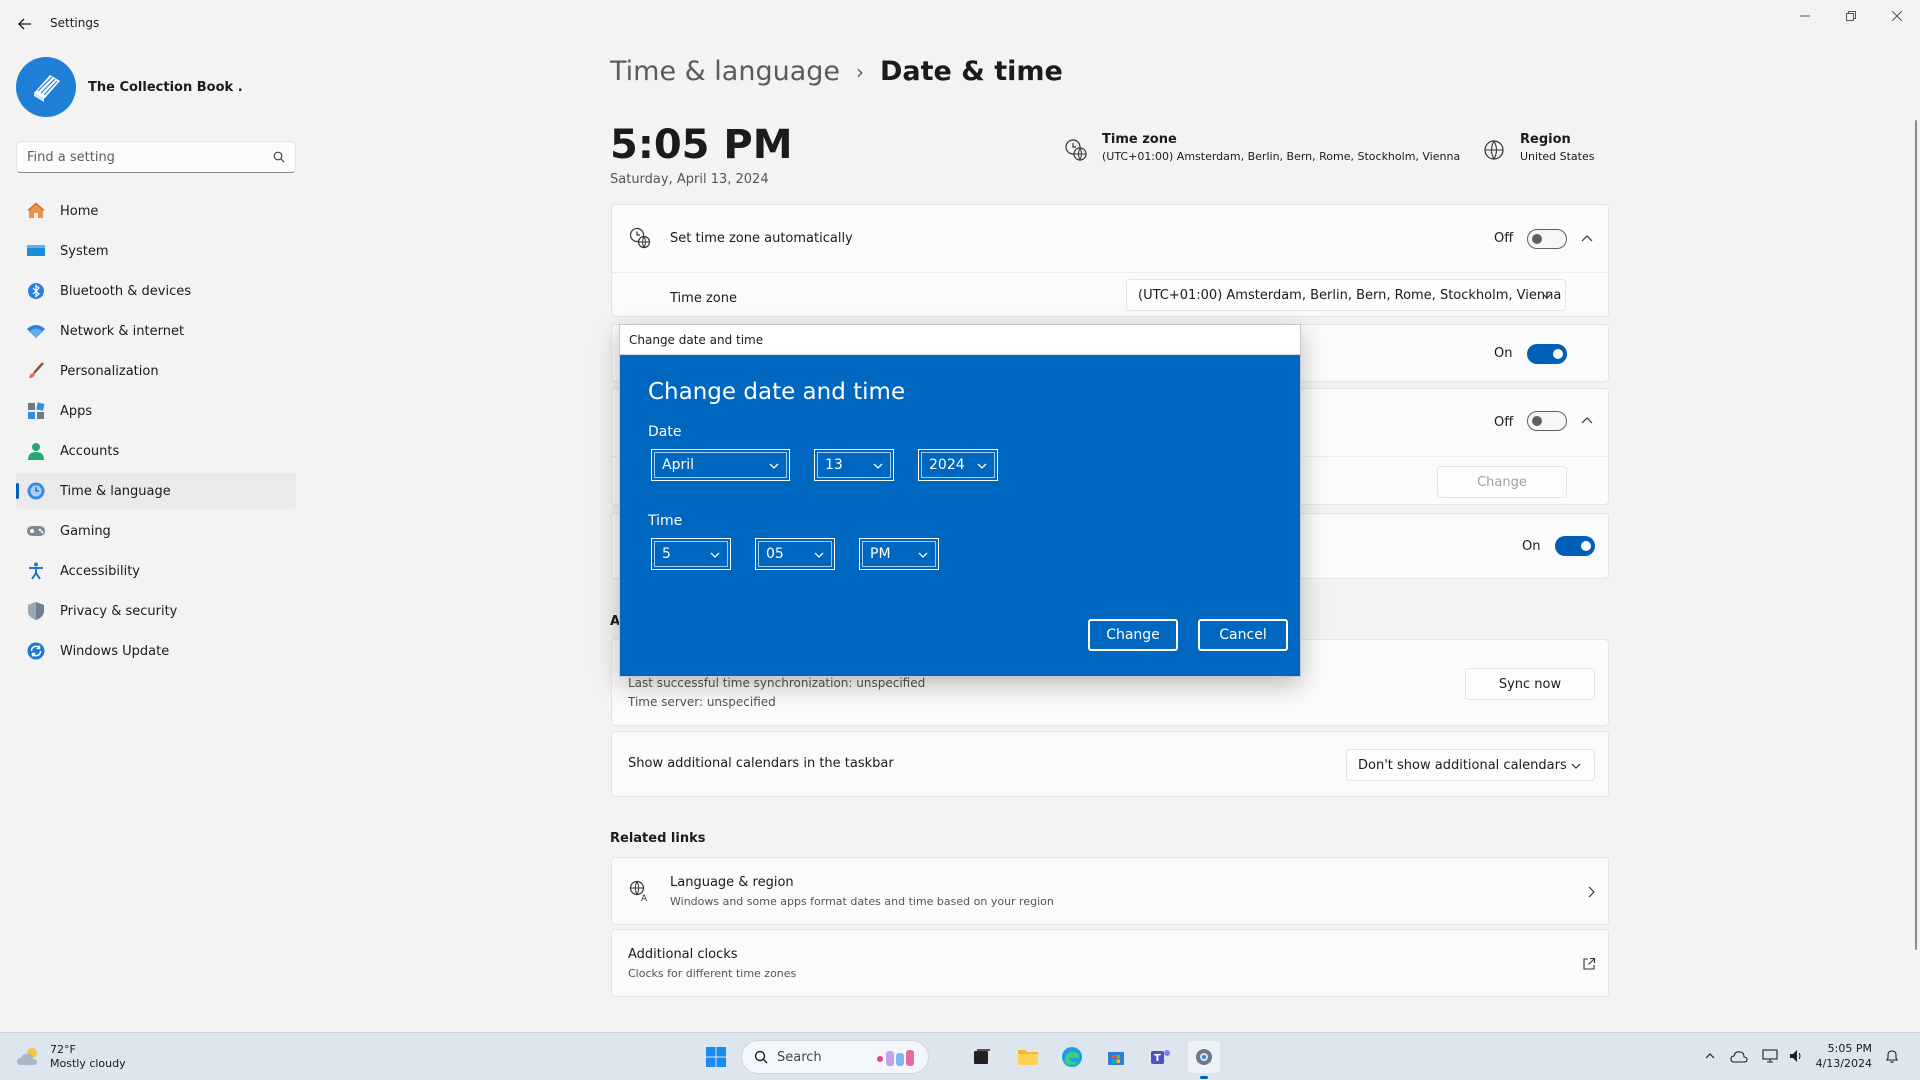  I want to click on taskbar-clock: 5:05 PM 4/13/2024, so click(1844, 1056).